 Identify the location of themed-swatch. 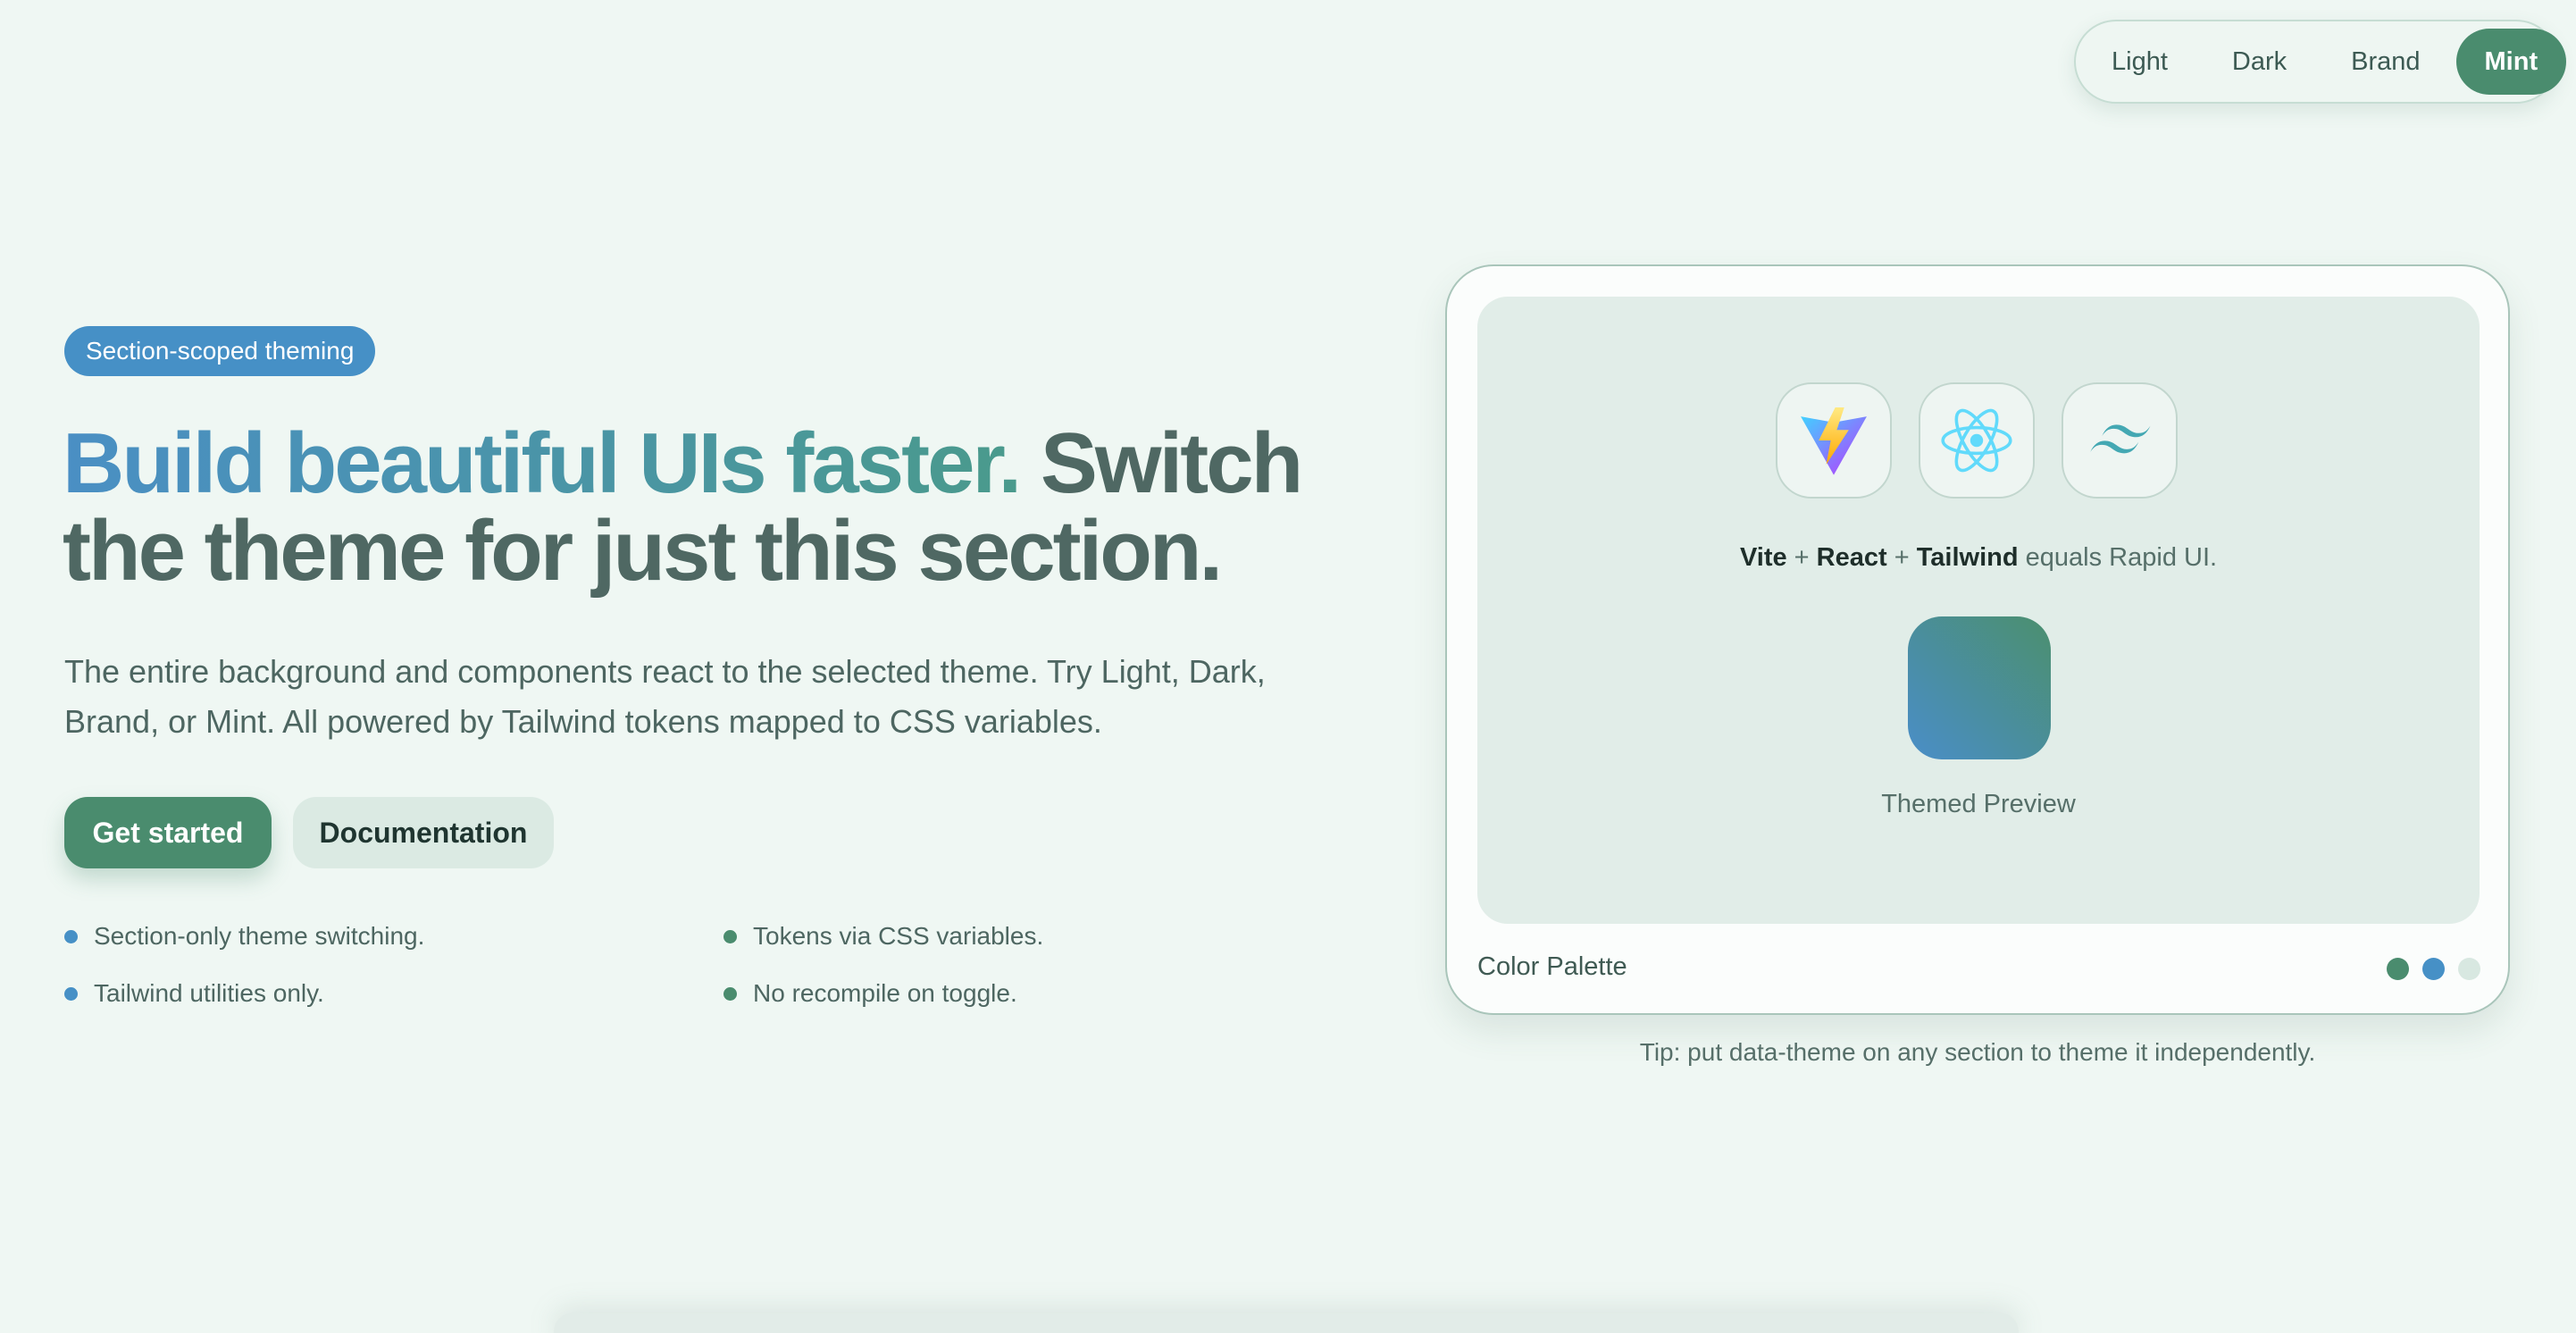
(1980, 687).